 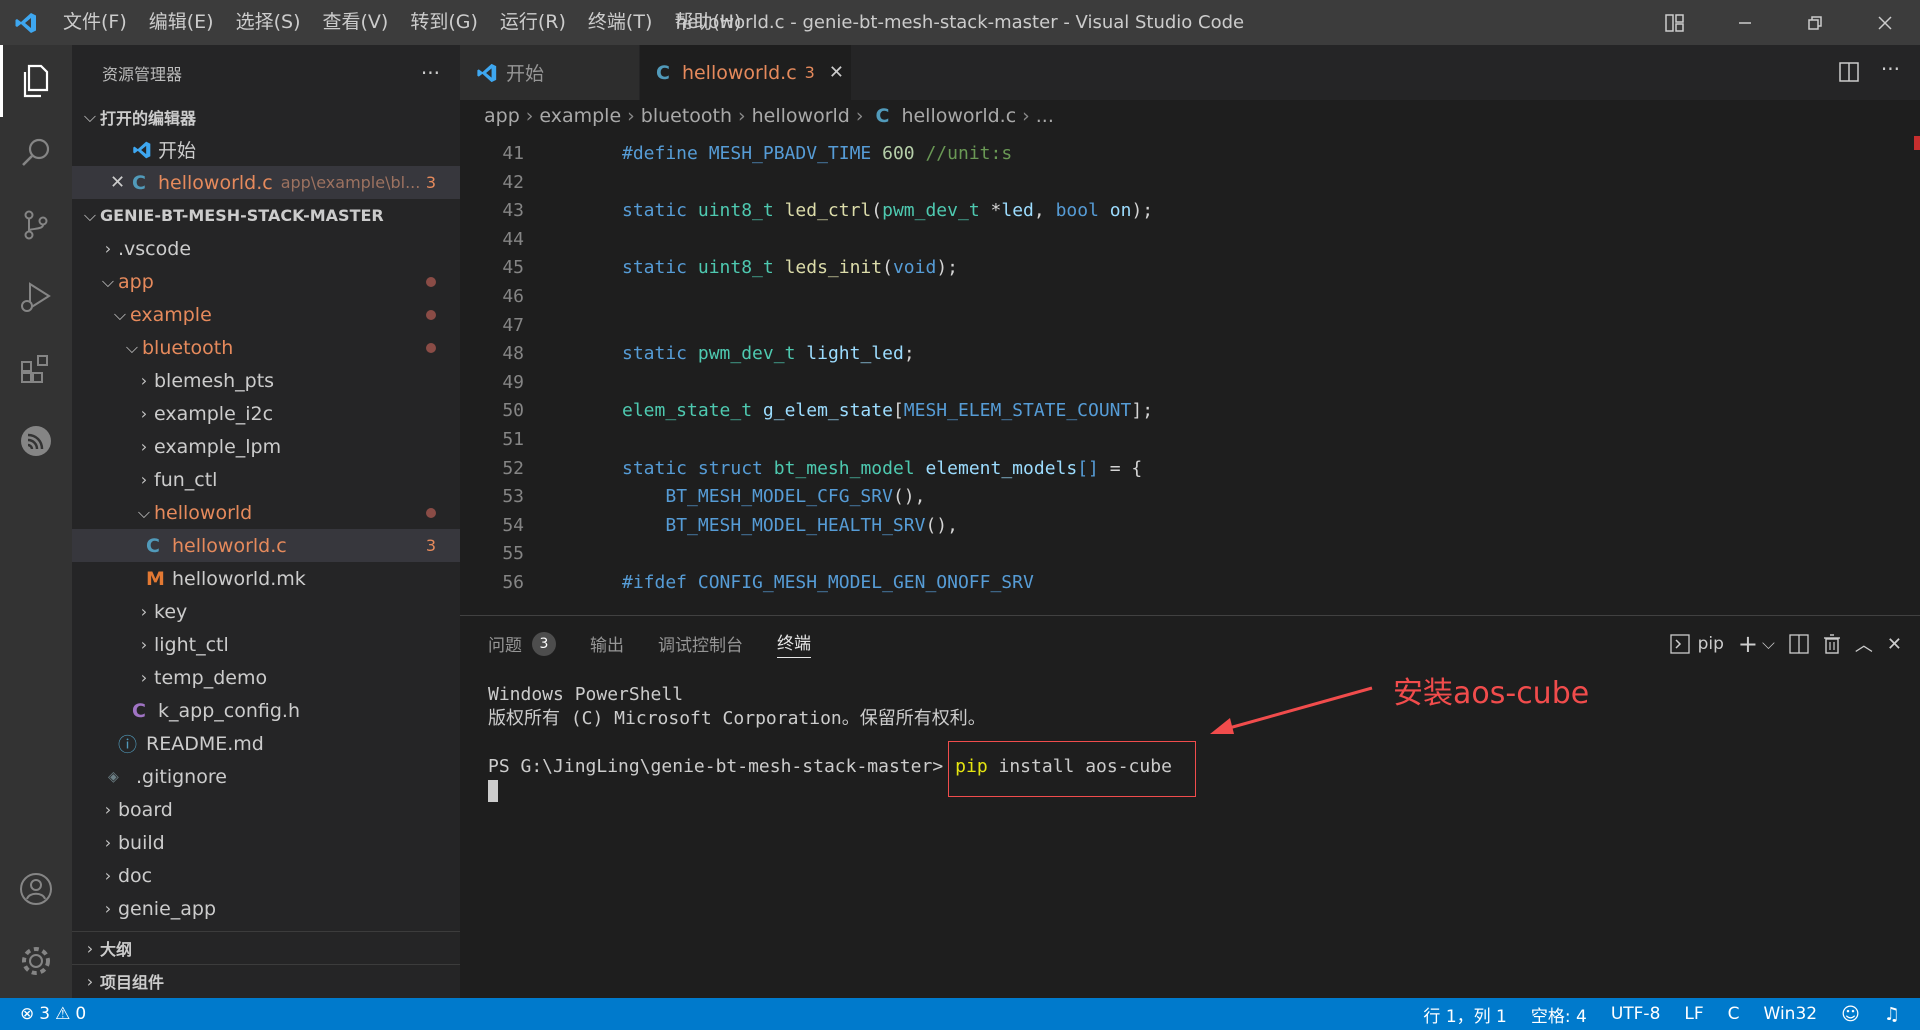 I want to click on cursor-position: 行 1，列 1, so click(x=1464, y=1014).